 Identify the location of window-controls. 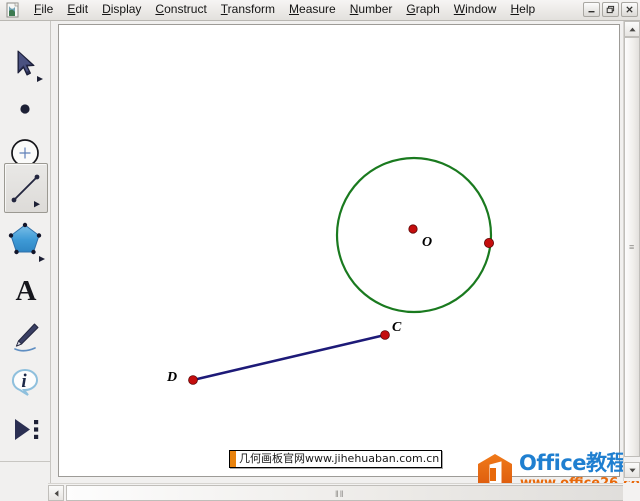
(610, 9).